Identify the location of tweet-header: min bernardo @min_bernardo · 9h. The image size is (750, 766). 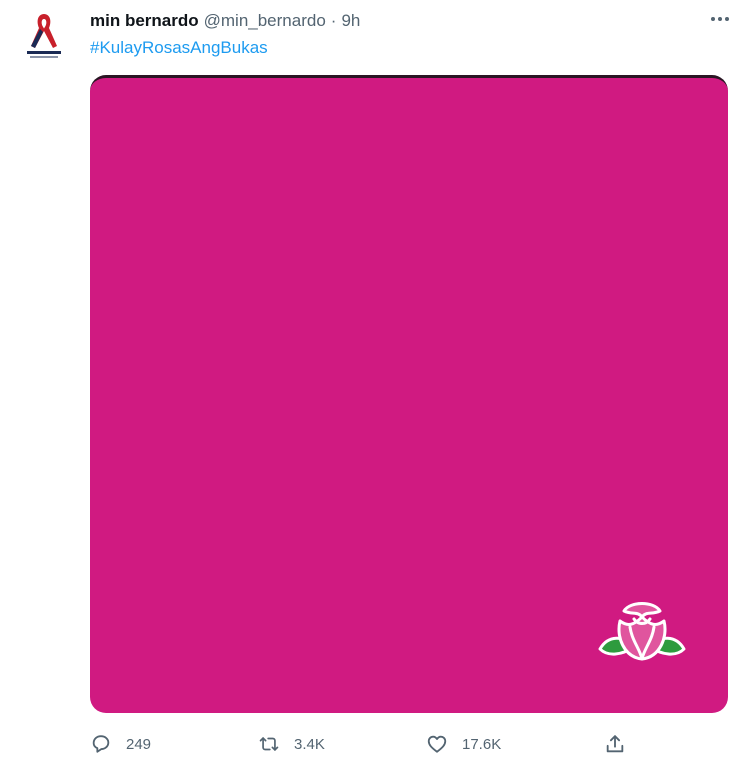
(225, 21).